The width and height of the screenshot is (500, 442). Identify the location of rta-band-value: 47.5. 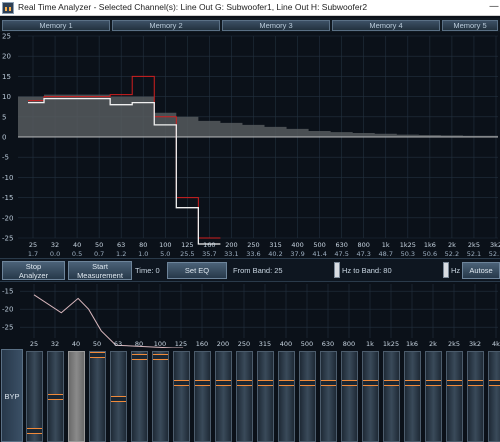
(341, 254).